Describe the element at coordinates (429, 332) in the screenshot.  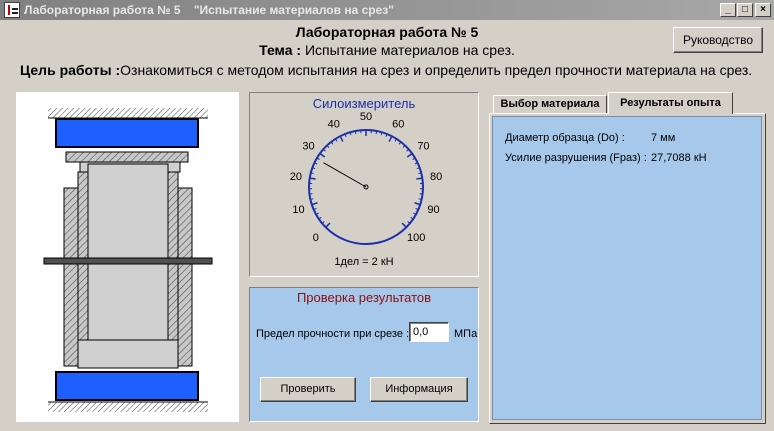
I see `shear-strength-input` at that location.